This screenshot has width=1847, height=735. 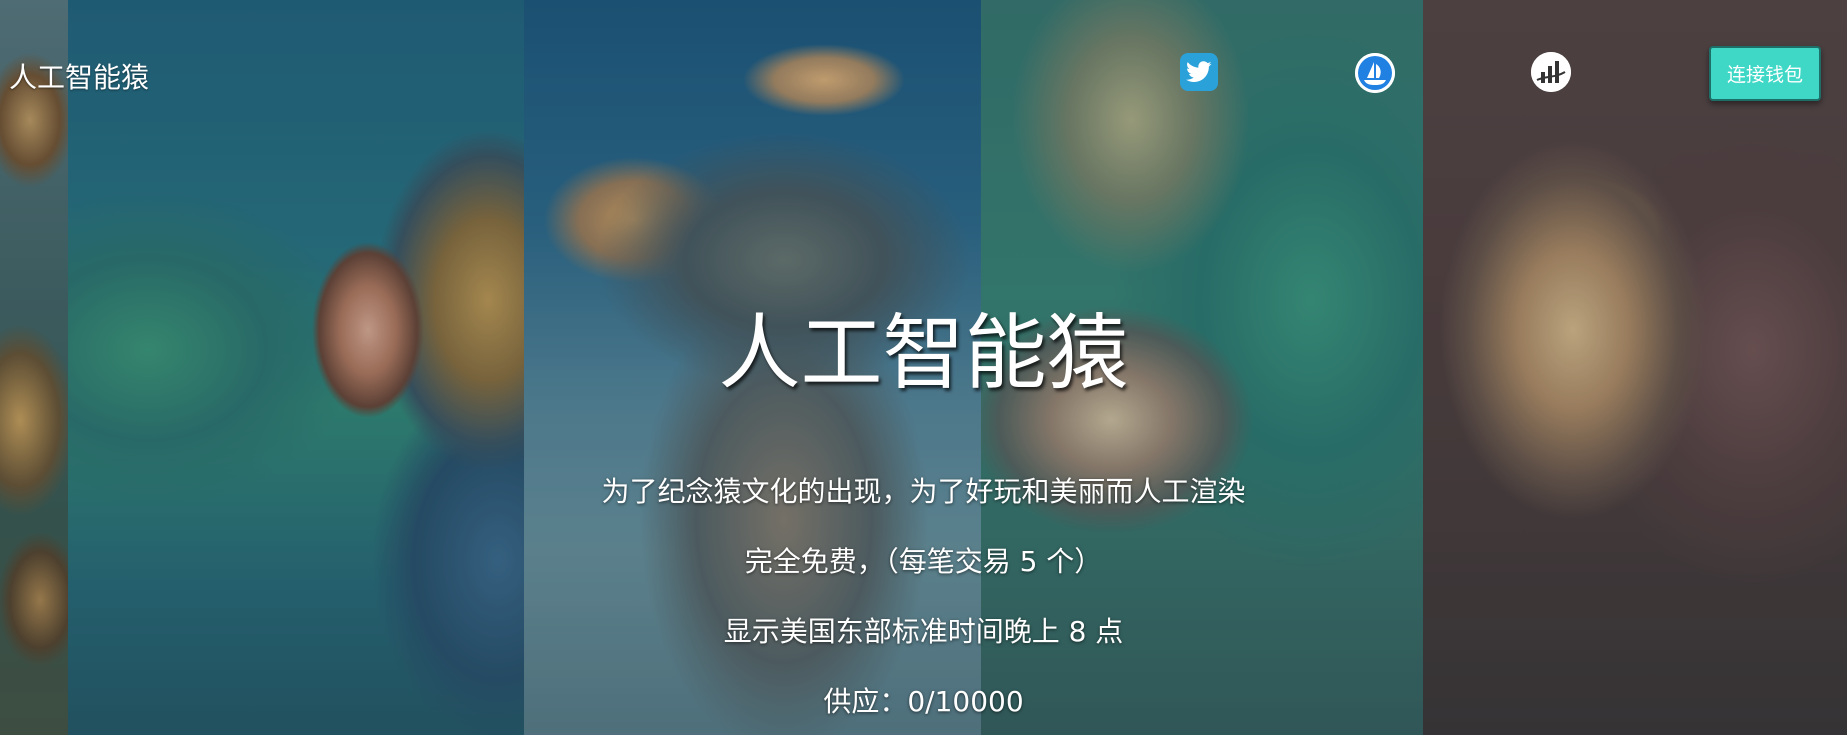 I want to click on hero-title: 人工智能猿, so click(x=923, y=353).